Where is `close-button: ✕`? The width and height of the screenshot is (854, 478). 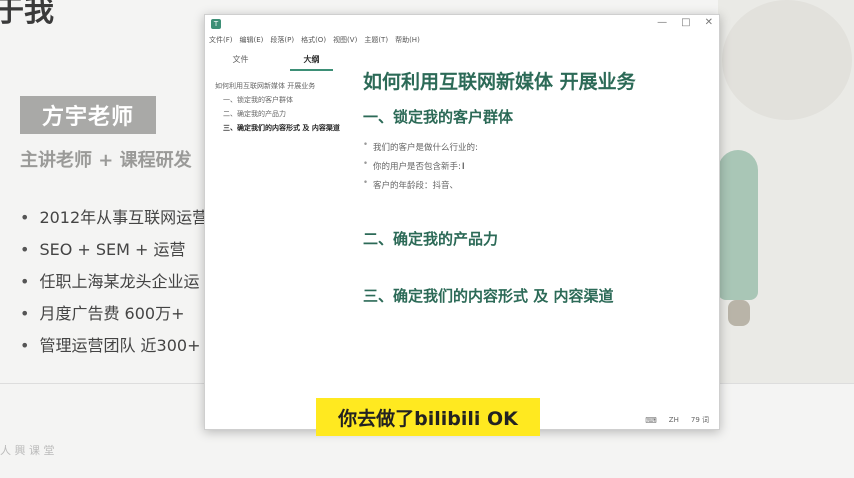
close-button: ✕ is located at coordinates (709, 22).